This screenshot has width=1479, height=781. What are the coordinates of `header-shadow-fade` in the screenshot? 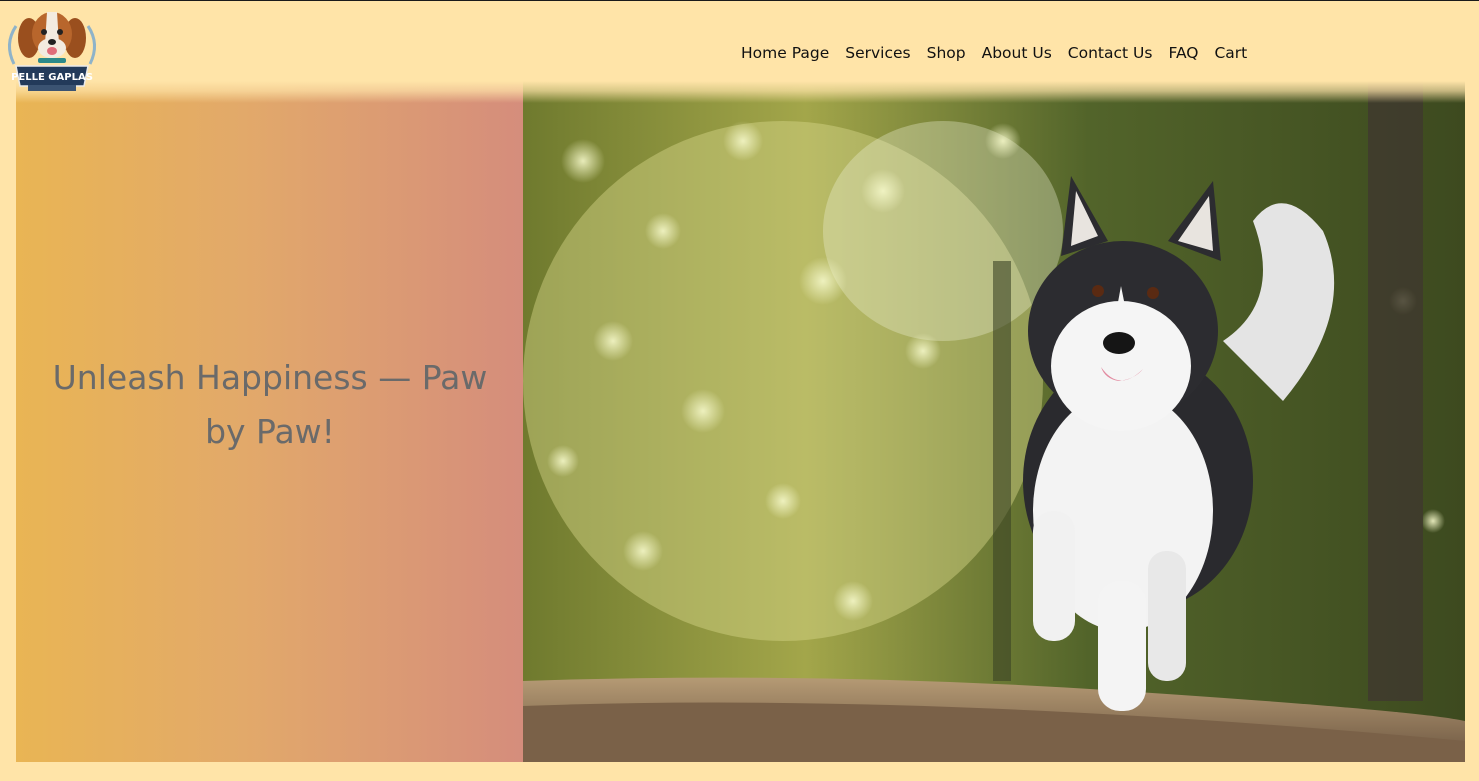 It's located at (740, 92).